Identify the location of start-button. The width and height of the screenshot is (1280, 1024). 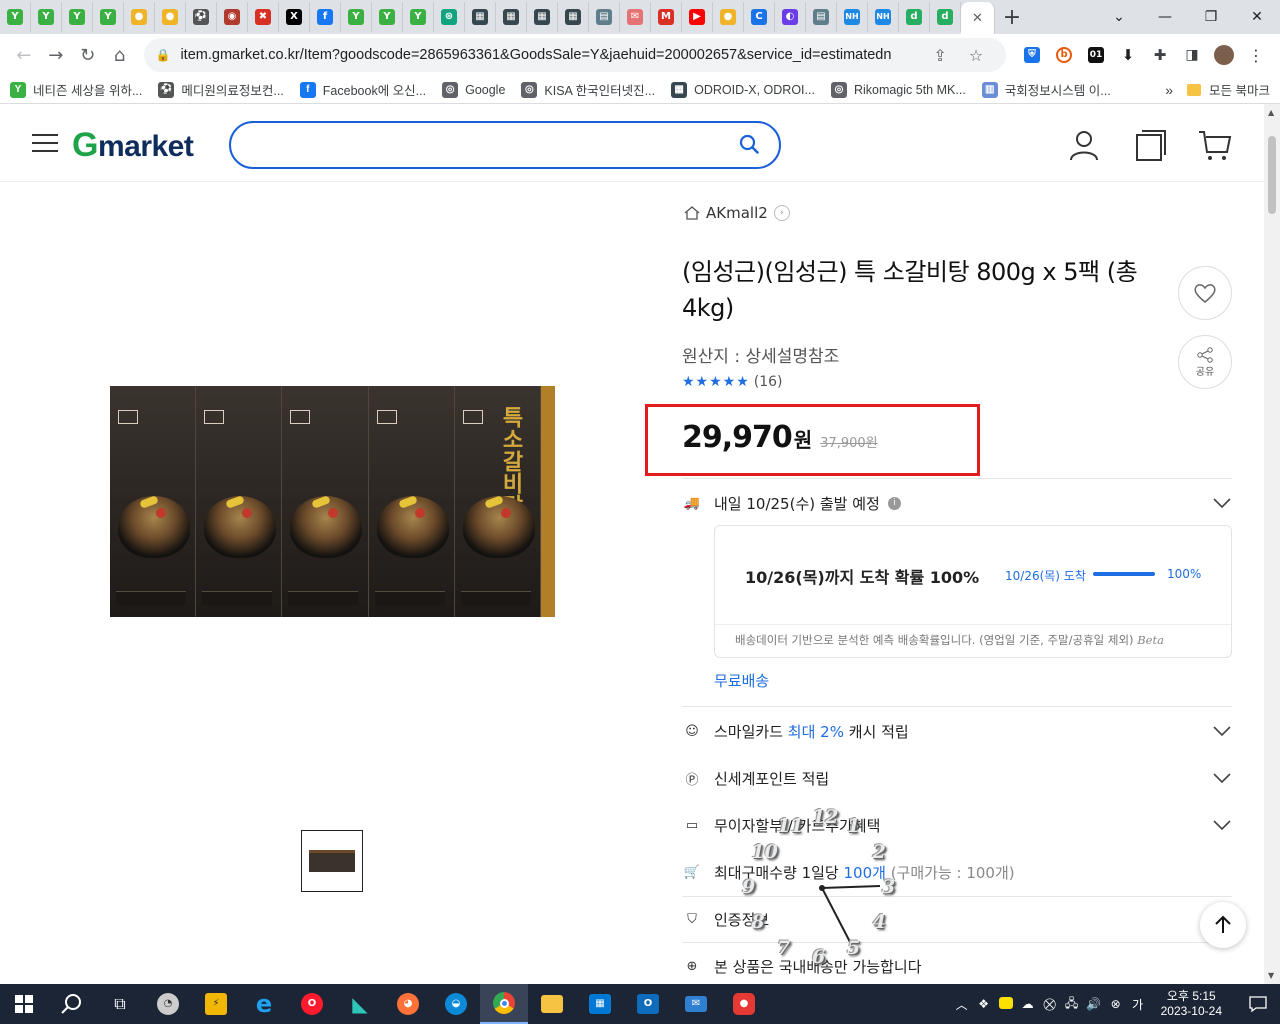
(24, 1004).